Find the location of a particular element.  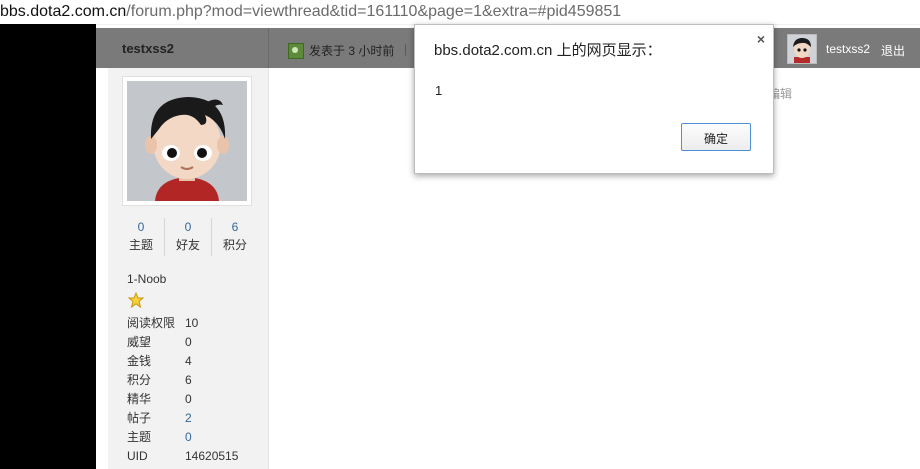

post-author-name: testxss2 is located at coordinates (148, 48).